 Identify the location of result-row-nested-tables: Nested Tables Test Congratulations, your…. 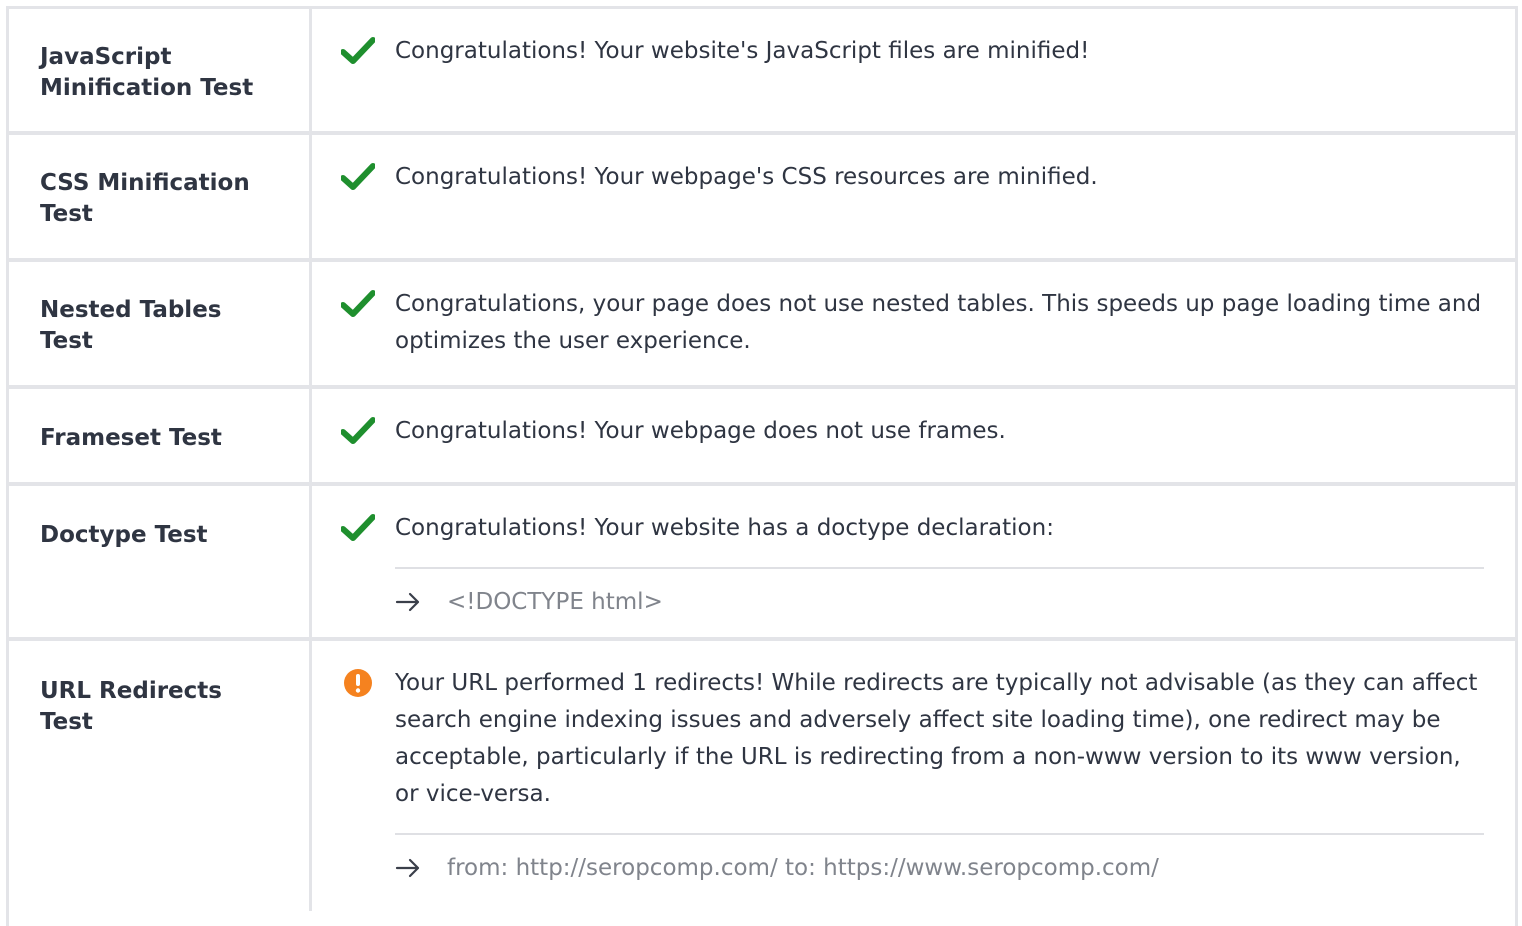
(762, 325).